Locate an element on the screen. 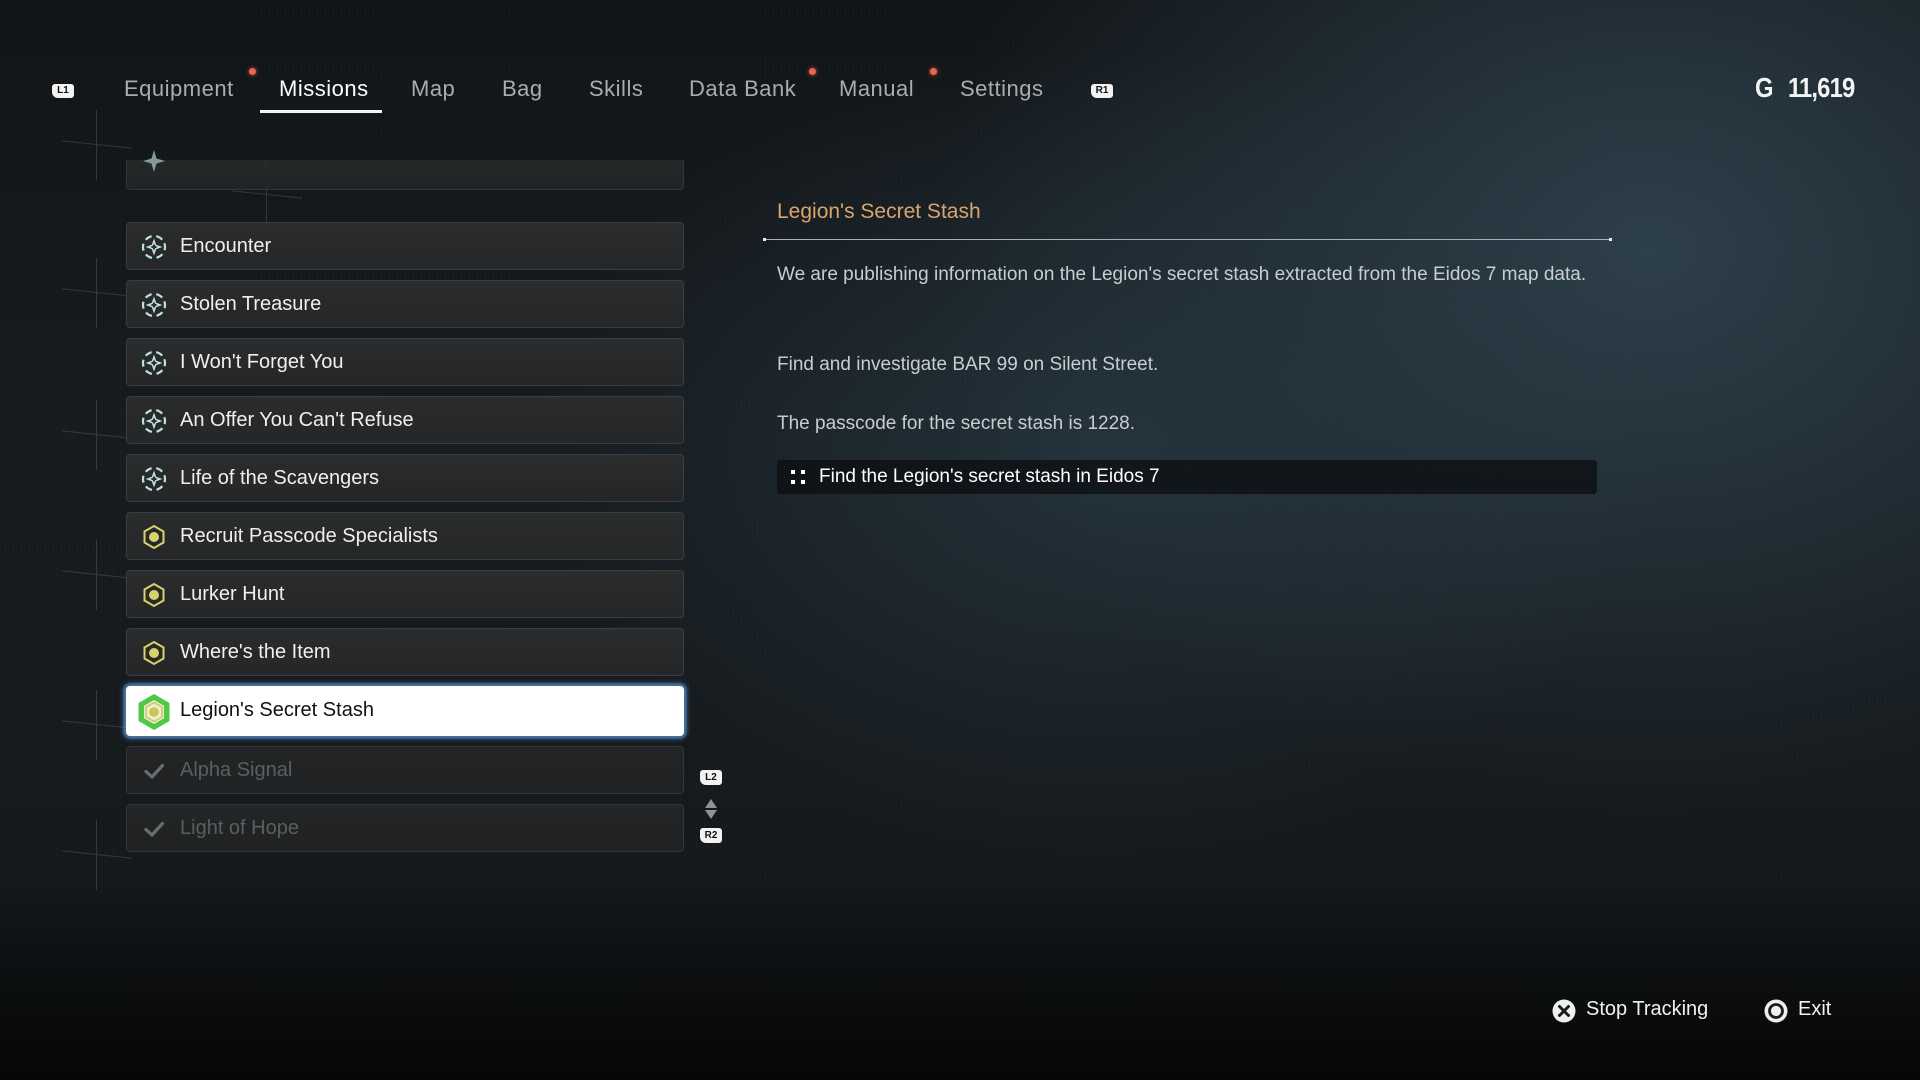 Image resolution: width=1920 pixels, height=1080 pixels. exit-label: Exit is located at coordinates (1815, 1009).